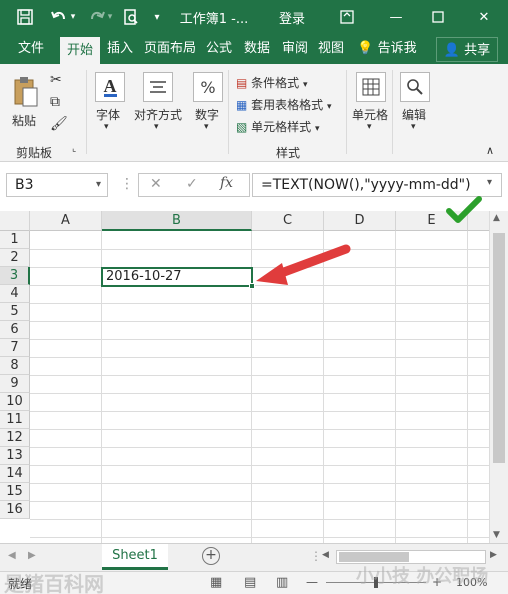 This screenshot has width=508, height=594. Describe the element at coordinates (15, 510) in the screenshot. I see `row-header: 16` at that location.